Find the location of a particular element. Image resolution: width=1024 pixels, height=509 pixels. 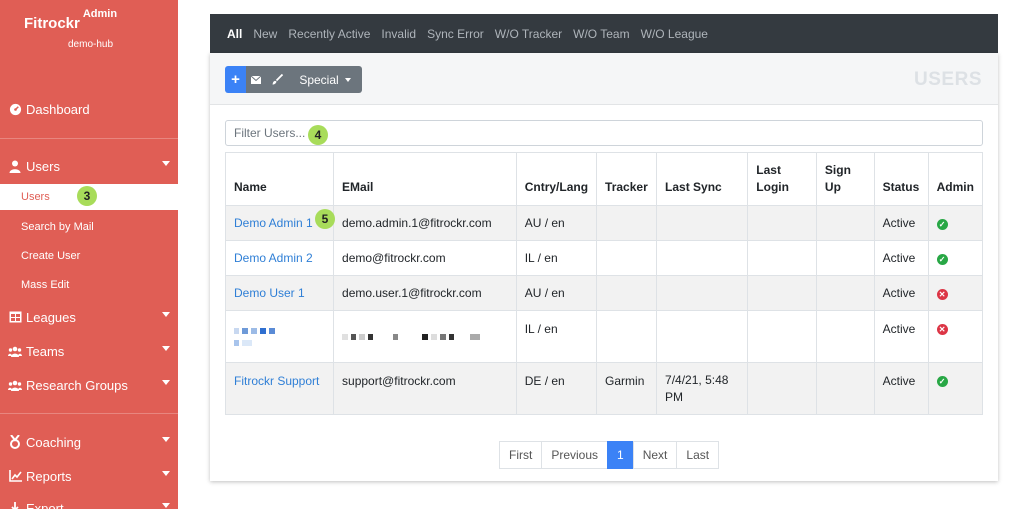

tracker-cell: Garmin is located at coordinates (627, 388).